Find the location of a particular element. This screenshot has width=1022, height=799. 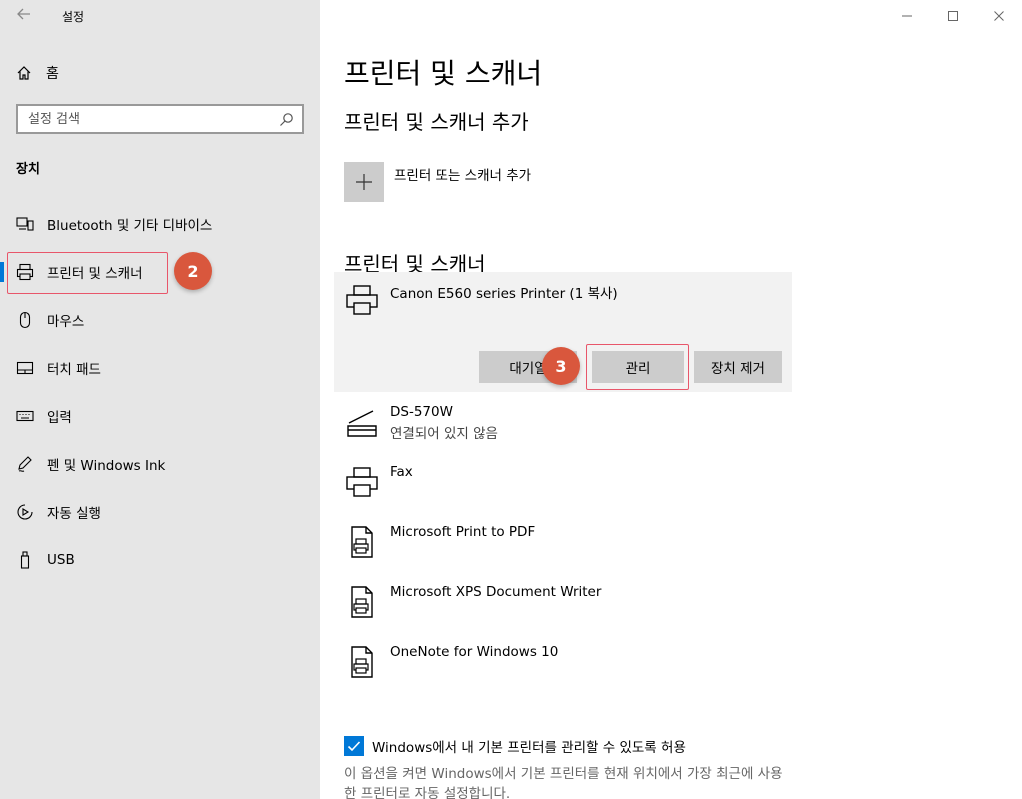

checkmark-icon is located at coordinates (354, 746).